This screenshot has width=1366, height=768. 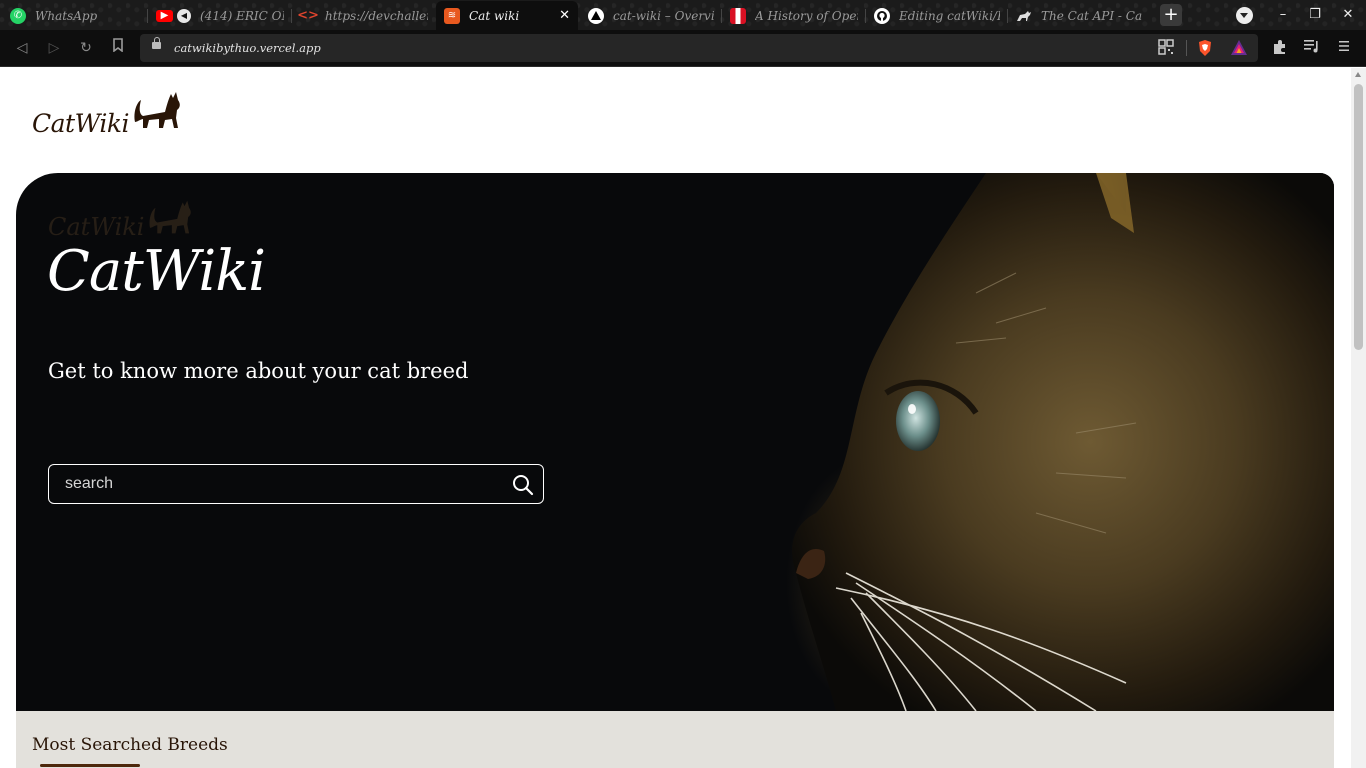 I want to click on tab-youtube: ▶ ◀ (414) ERIC OM, so click(x=220, y=15).